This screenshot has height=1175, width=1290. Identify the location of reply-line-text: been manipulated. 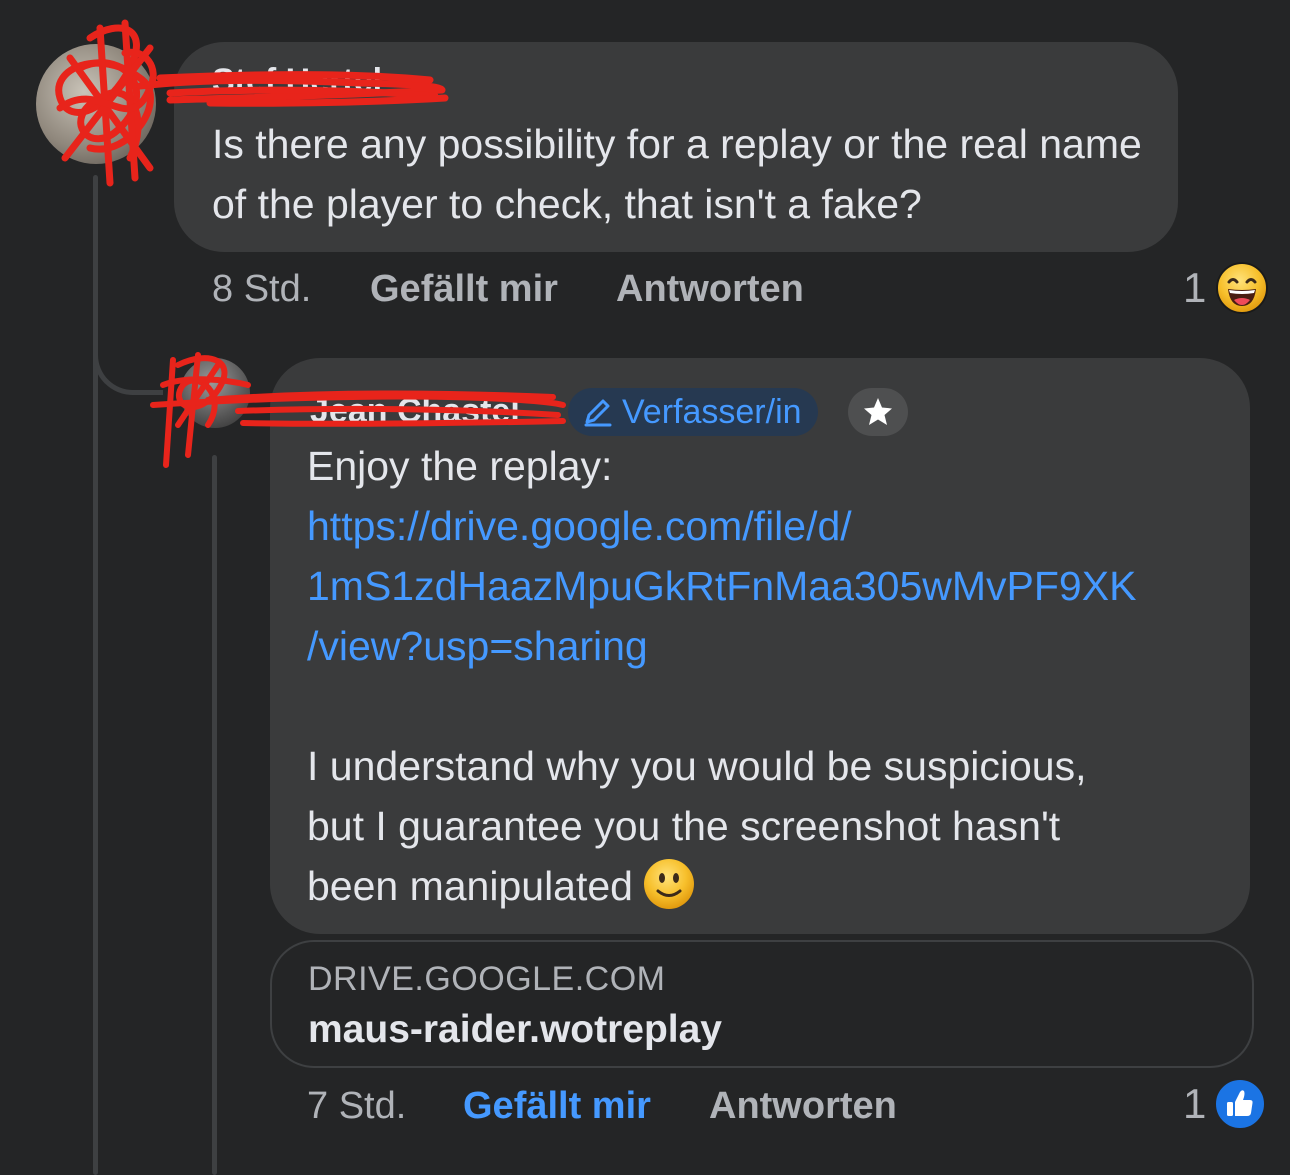
(470, 886).